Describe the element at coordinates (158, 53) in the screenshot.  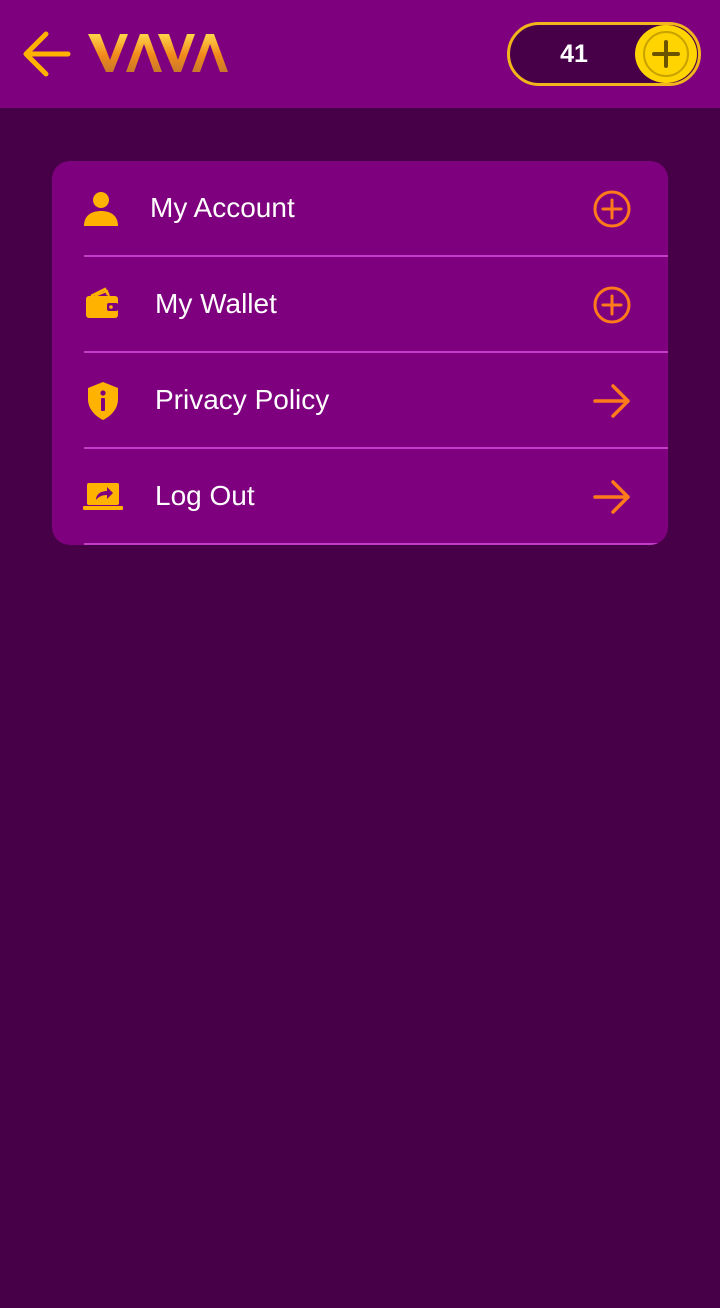
I see `vava-logo` at that location.